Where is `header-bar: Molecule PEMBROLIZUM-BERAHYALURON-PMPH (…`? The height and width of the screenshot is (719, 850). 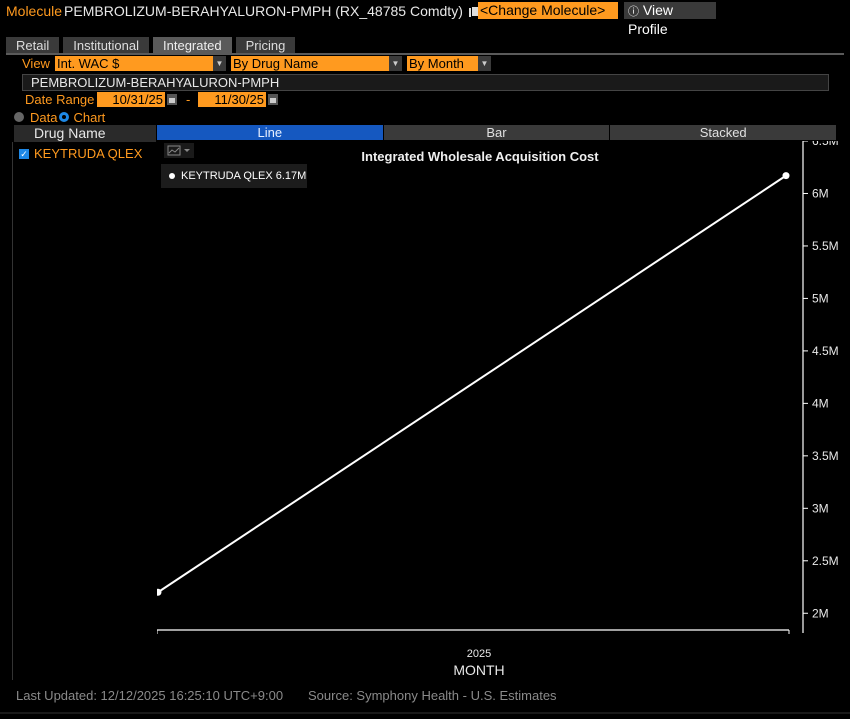 header-bar: Molecule PEMBROLIZUM-BERAHYALURON-PMPH (… is located at coordinates (425, 11).